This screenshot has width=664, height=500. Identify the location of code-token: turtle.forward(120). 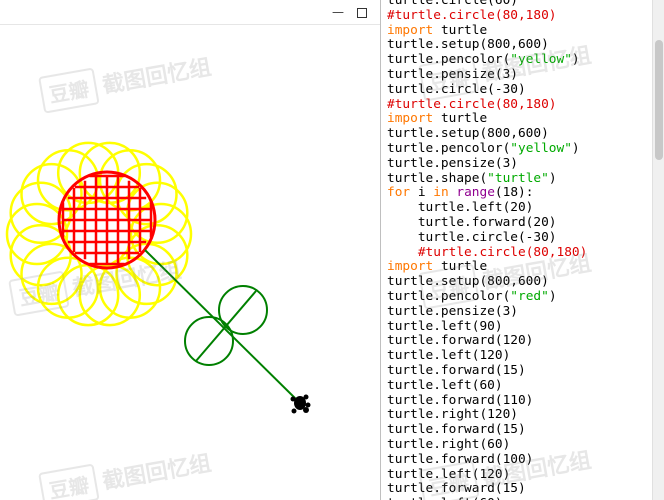
(460, 341).